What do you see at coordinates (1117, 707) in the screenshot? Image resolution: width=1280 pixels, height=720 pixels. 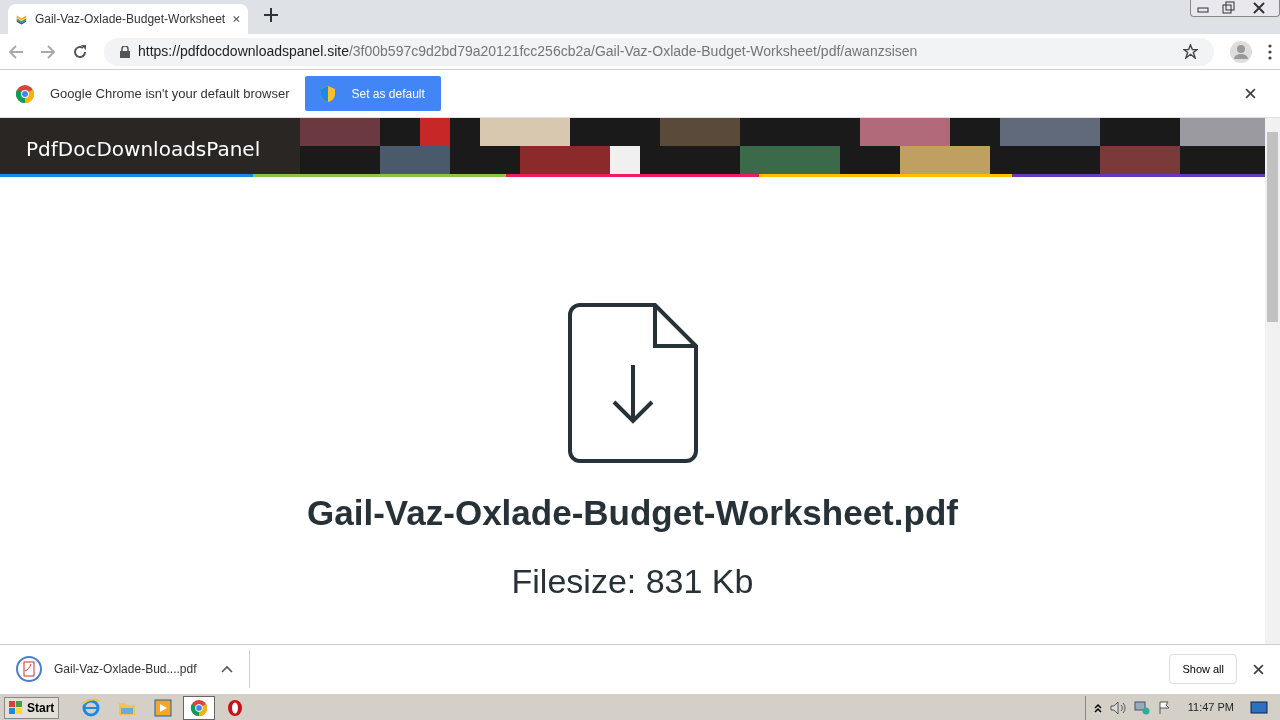 I see `speaker-icon` at bounding box center [1117, 707].